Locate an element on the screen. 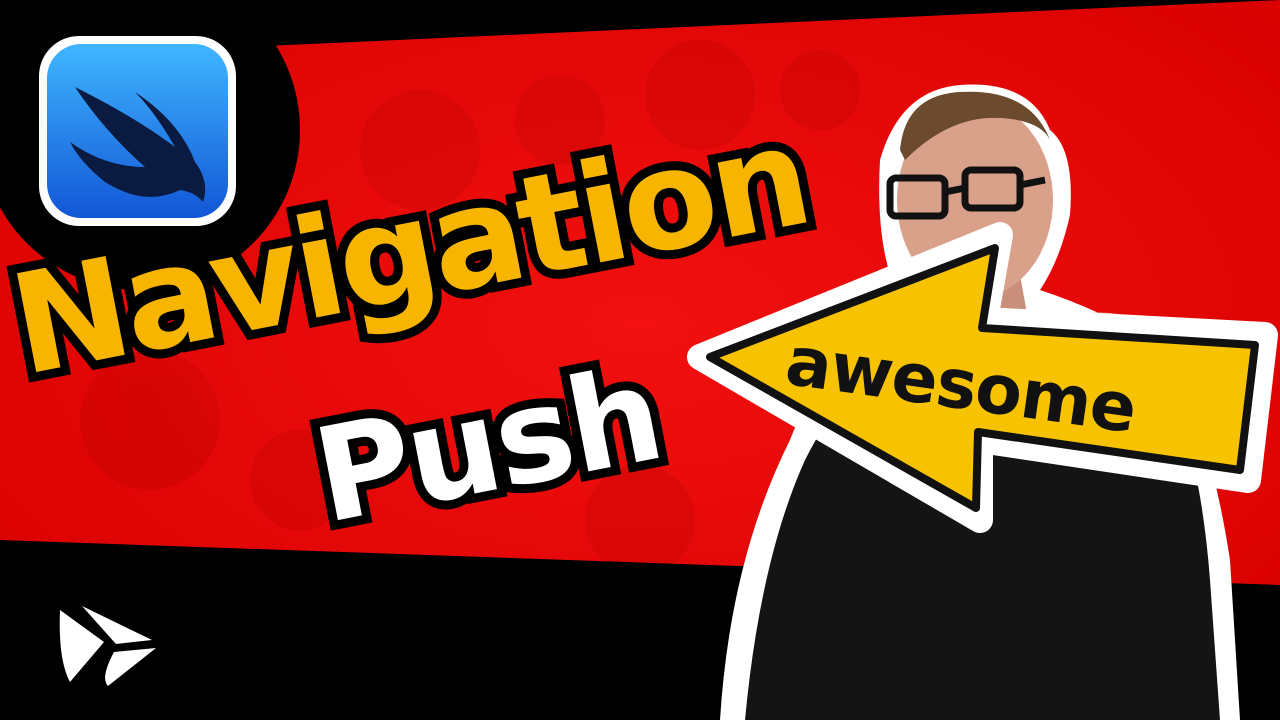  brand-logo-icon is located at coordinates (107, 646).